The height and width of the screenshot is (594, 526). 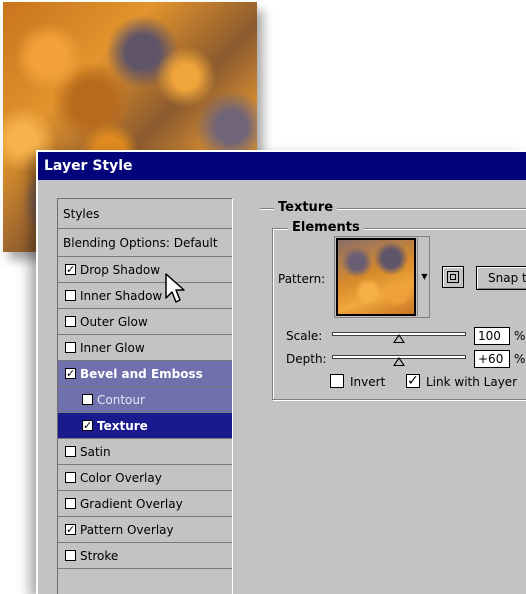 What do you see at coordinates (87, 399) in the screenshot?
I see `contour-checkbox` at bounding box center [87, 399].